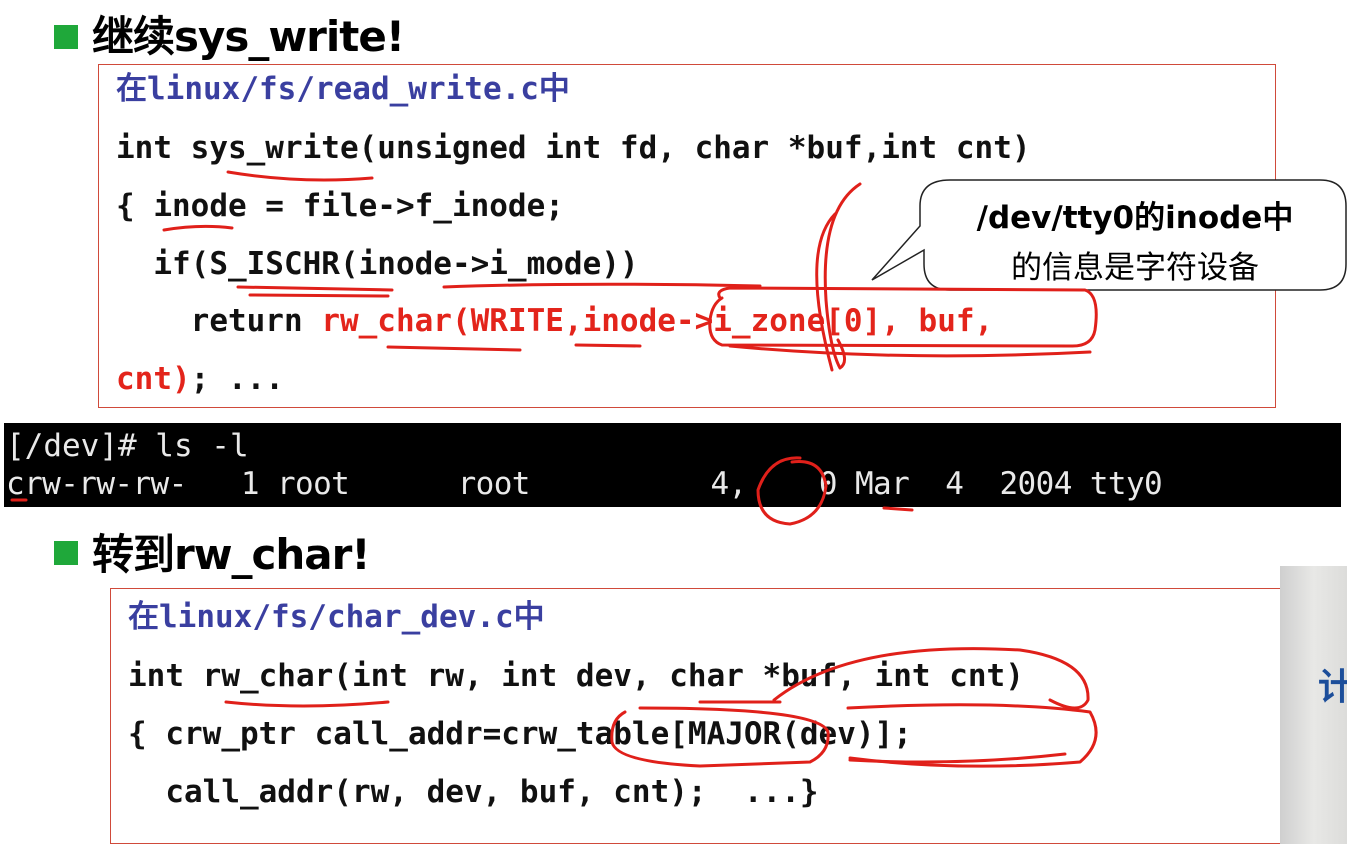 The image size is (1347, 844). What do you see at coordinates (219, 321) in the screenshot?
I see `code-return-keyword: return` at bounding box center [219, 321].